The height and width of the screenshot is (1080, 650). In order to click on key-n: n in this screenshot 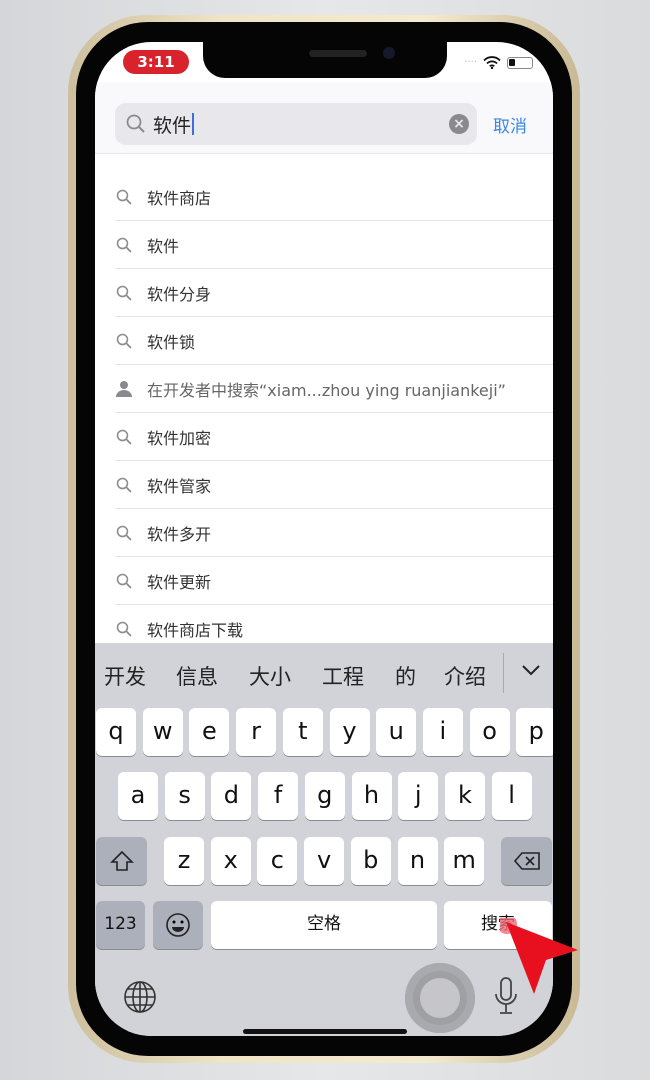, I will do `click(417, 861)`.